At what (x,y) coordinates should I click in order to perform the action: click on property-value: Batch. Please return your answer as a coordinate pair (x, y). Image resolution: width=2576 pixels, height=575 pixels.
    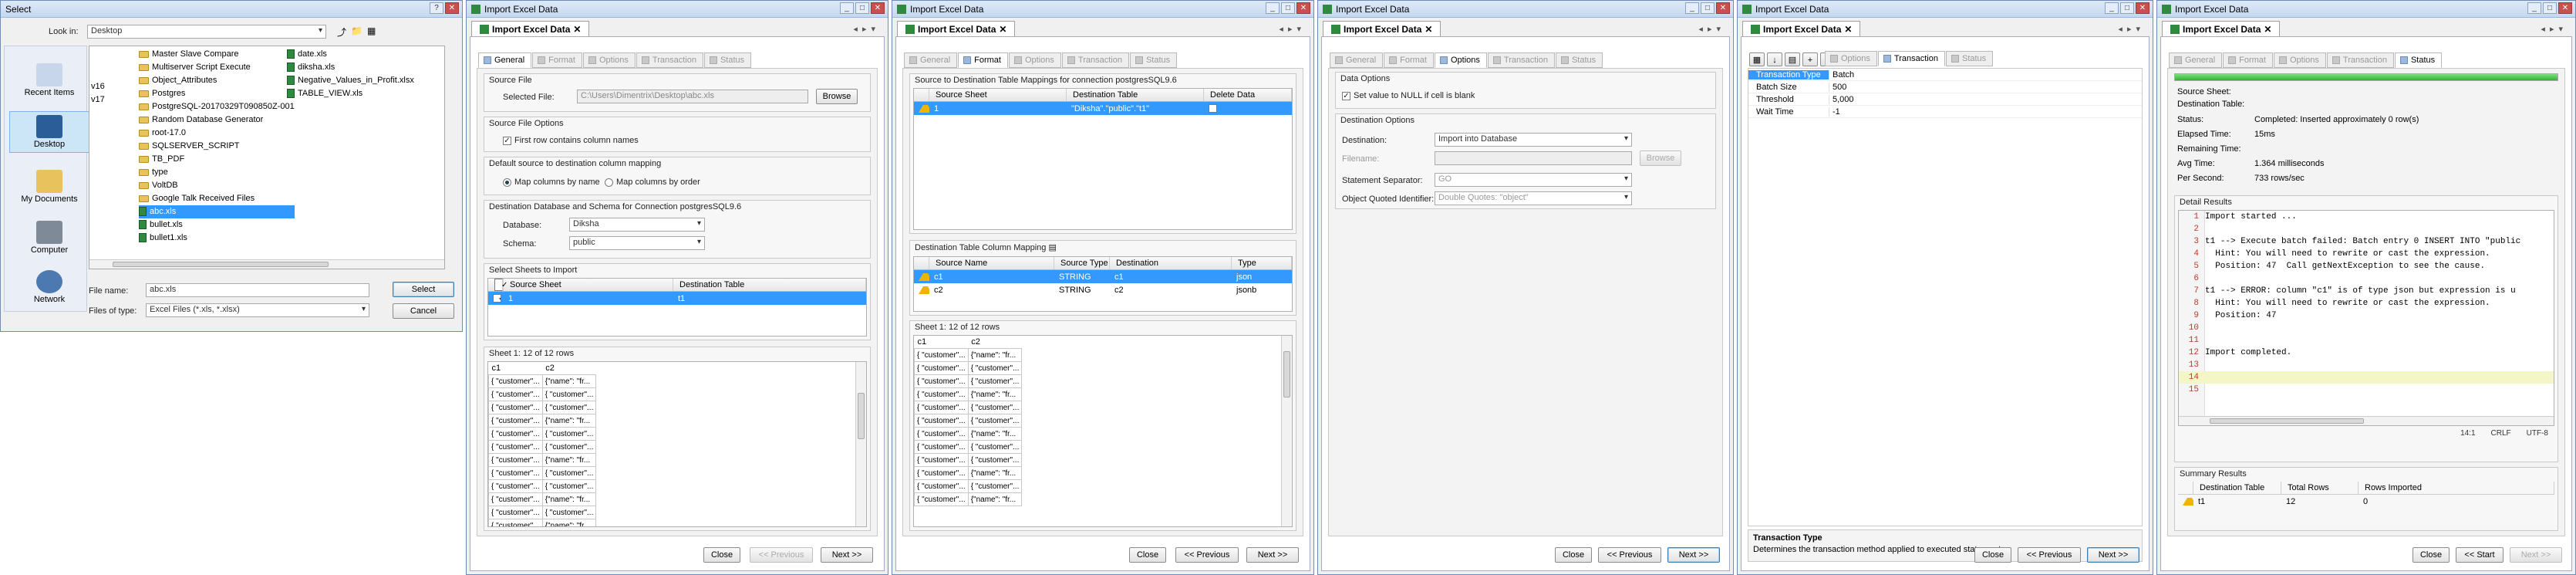
    Looking at the image, I should click on (1985, 74).